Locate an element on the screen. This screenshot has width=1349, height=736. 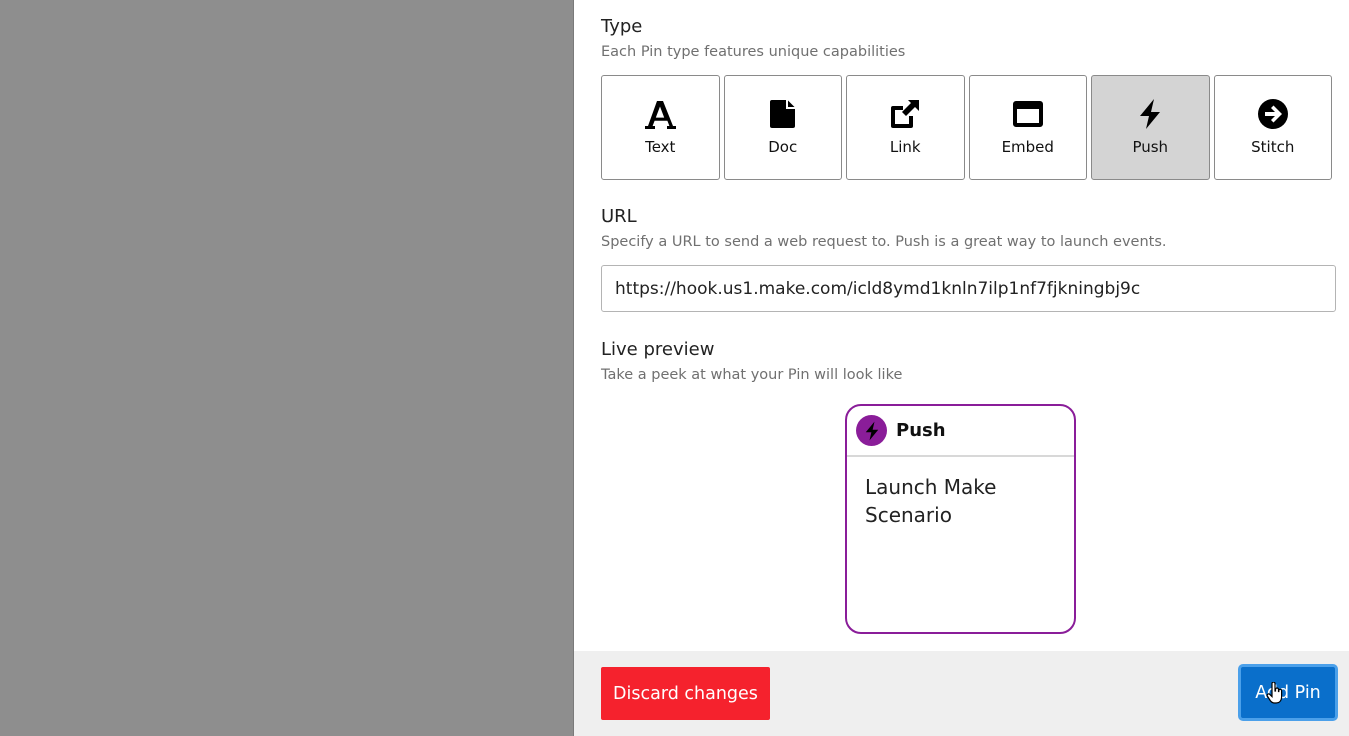
type-option-label: Doc is located at coordinates (783, 147).